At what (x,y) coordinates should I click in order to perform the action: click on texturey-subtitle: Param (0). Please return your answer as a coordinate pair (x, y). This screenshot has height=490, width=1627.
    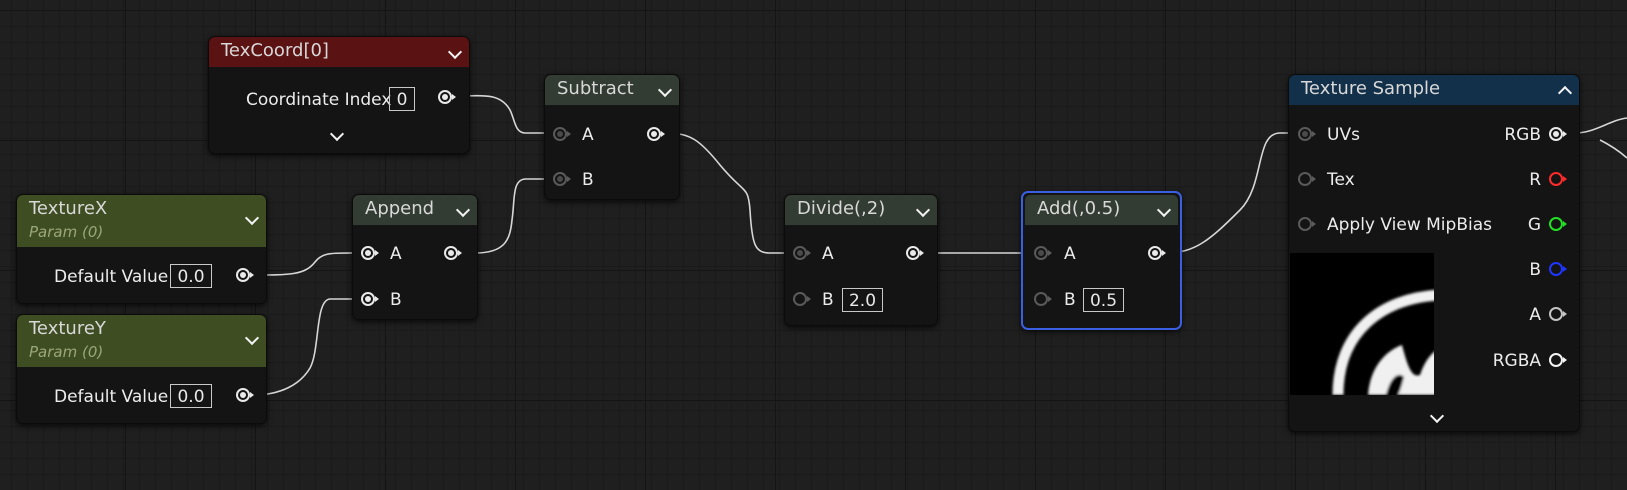
    Looking at the image, I should click on (66, 352).